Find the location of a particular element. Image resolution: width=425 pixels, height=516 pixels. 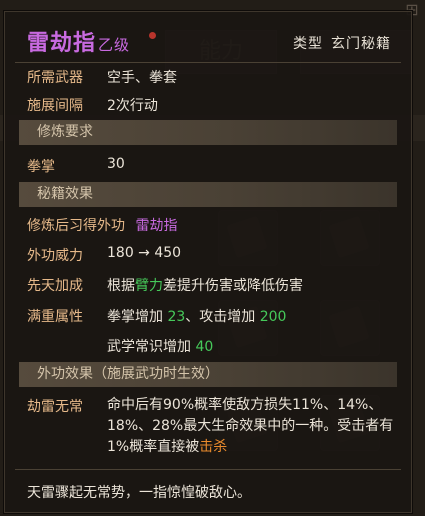

requirement-label: 拳掌 is located at coordinates (41, 167).